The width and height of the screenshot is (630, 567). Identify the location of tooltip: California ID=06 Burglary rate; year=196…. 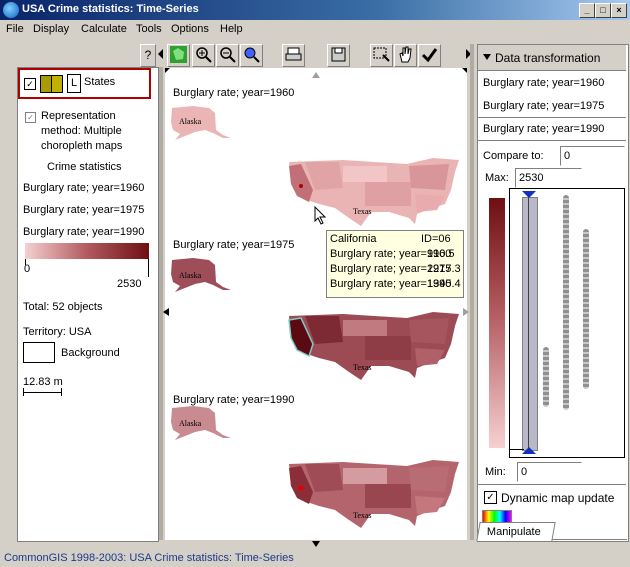
(395, 264).